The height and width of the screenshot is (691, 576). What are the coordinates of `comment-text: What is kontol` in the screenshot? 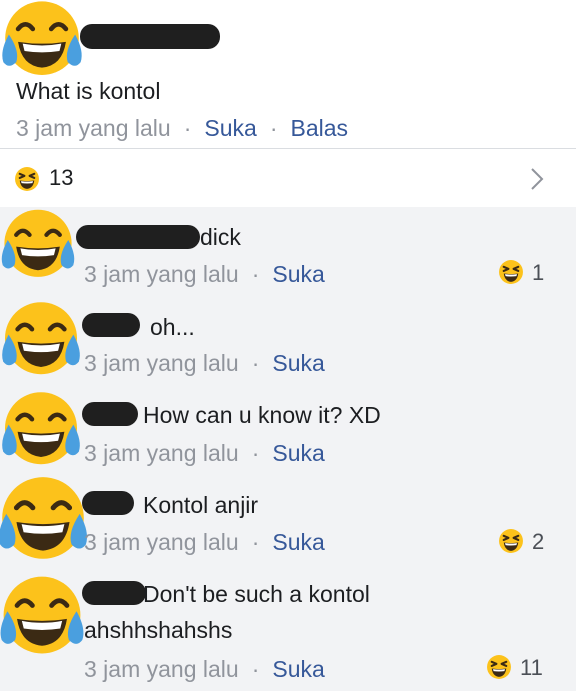 It's located at (88, 91).